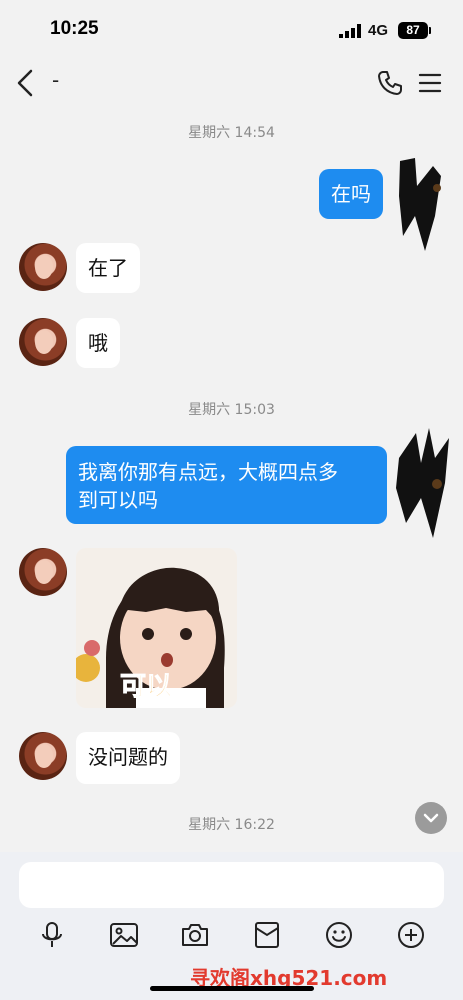 The width and height of the screenshot is (463, 1000). I want to click on red-packet-icon, so click(267, 935).